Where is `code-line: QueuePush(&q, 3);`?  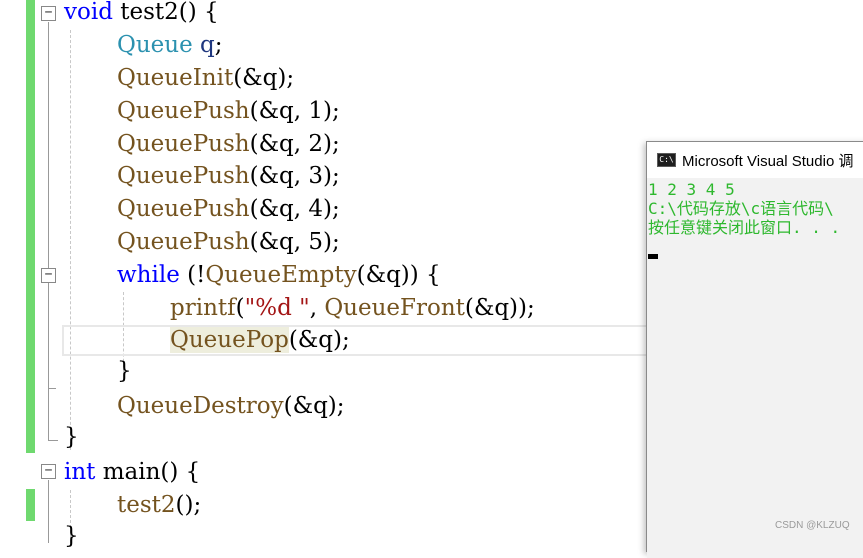 code-line: QueuePush(&q, 3); is located at coordinates (228, 176).